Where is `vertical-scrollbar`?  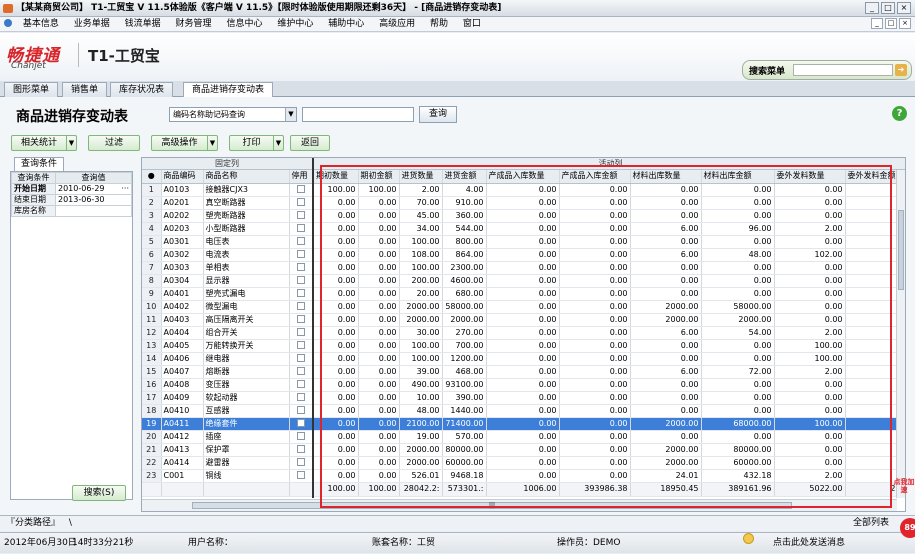 vertical-scrollbar is located at coordinates (900, 334).